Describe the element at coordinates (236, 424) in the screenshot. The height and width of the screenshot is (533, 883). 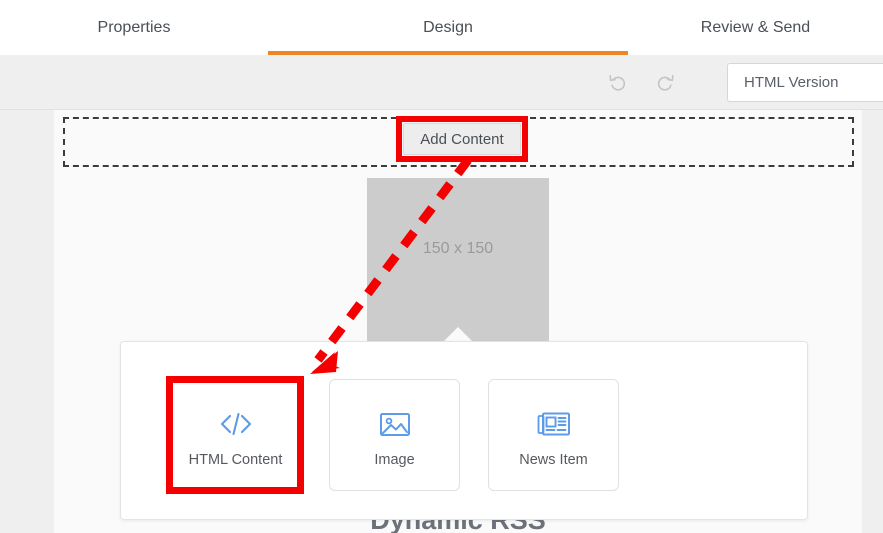
I see `code-brackets-icon` at that location.